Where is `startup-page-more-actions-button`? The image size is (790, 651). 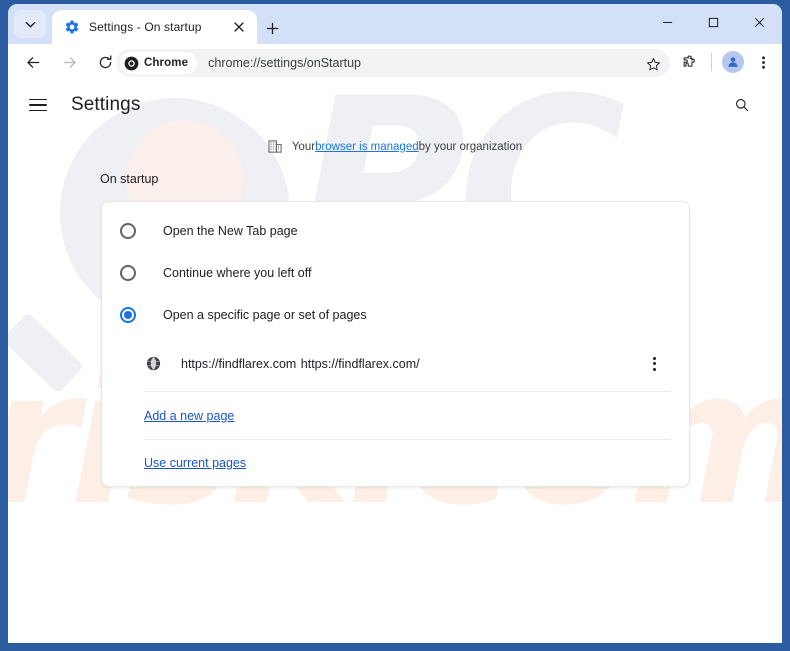
startup-page-more-actions-button is located at coordinates (654, 364).